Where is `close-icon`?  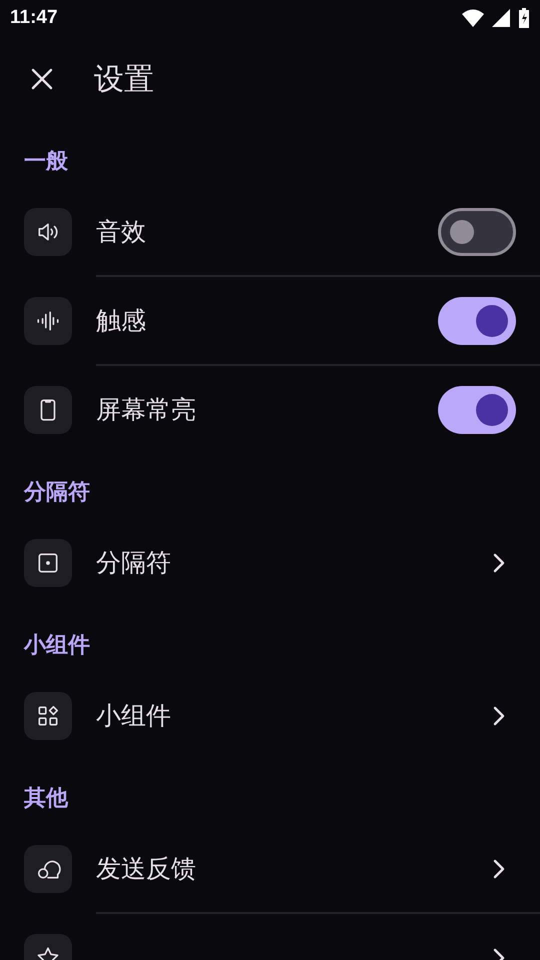 close-icon is located at coordinates (42, 79).